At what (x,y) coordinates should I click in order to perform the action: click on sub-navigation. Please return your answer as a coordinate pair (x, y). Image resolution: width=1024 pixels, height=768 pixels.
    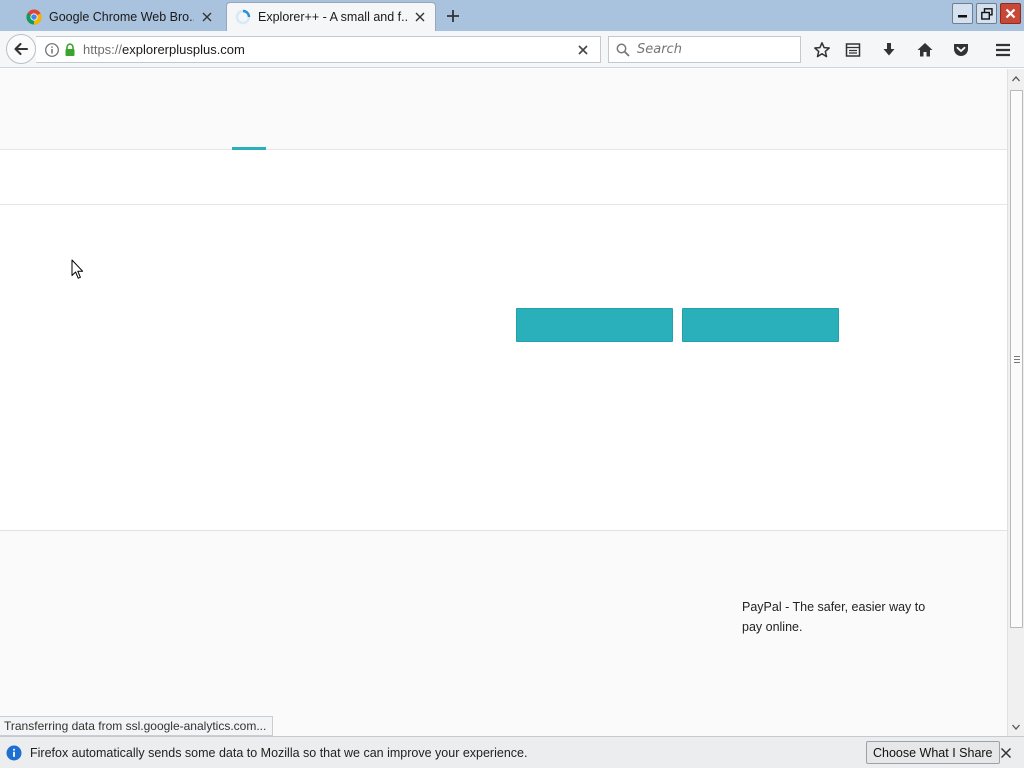
    Looking at the image, I should click on (503, 177).